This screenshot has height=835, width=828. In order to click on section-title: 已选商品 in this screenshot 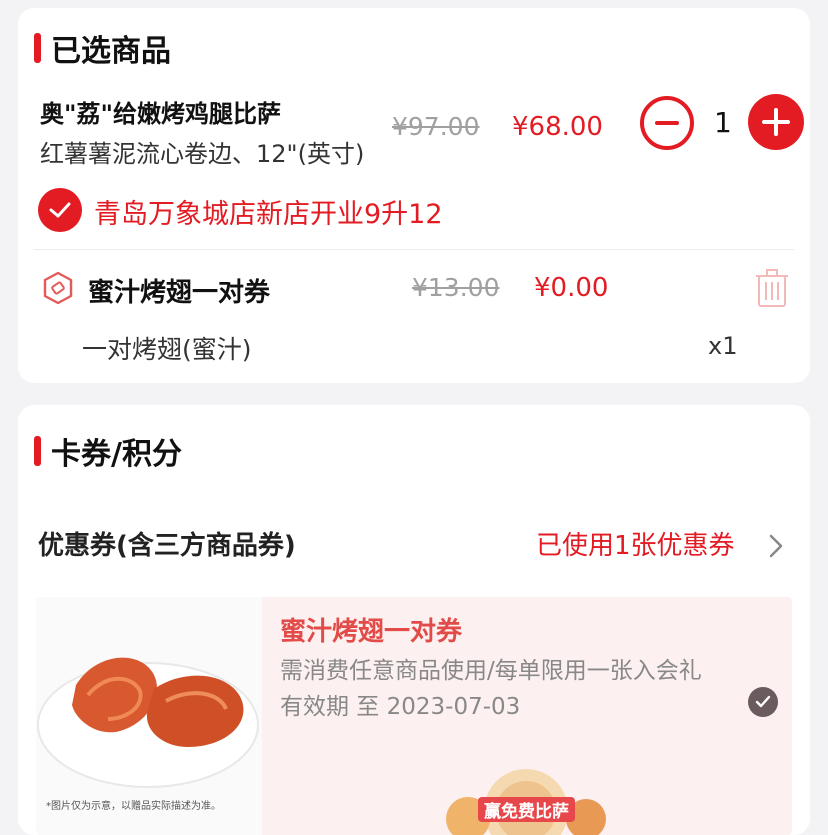, I will do `click(102, 48)`.